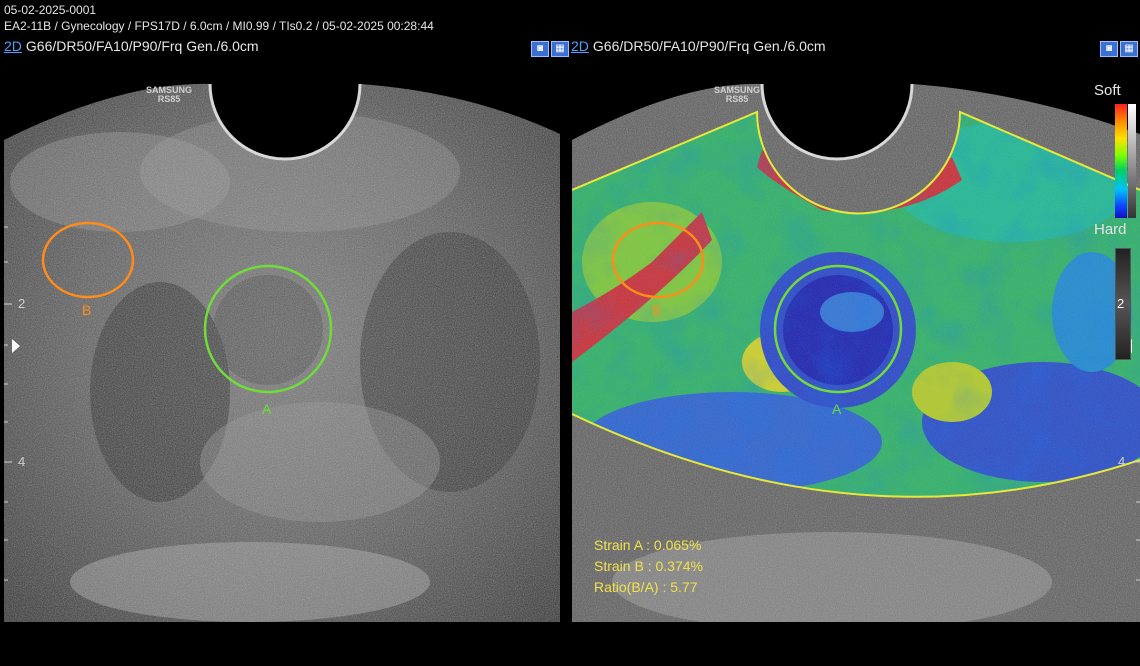 The height and width of the screenshot is (666, 1140). What do you see at coordinates (1110, 229) in the screenshot?
I see `hard-label: Hard` at bounding box center [1110, 229].